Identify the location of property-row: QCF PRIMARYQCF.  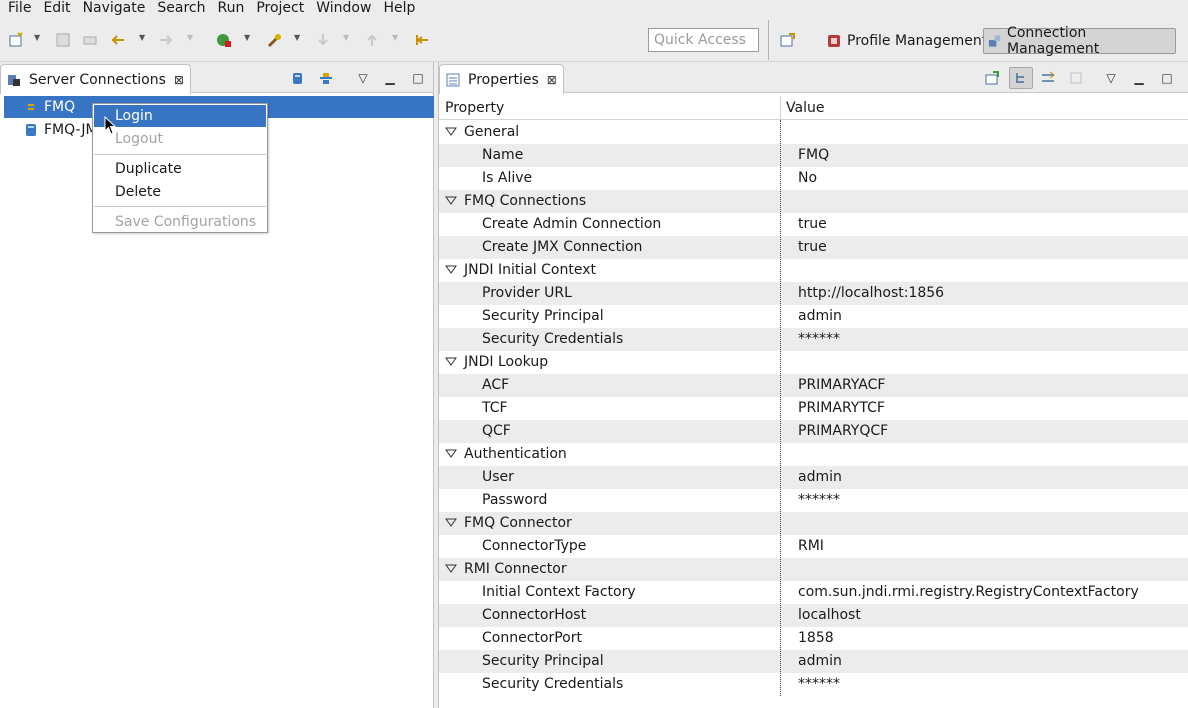
(813, 431).